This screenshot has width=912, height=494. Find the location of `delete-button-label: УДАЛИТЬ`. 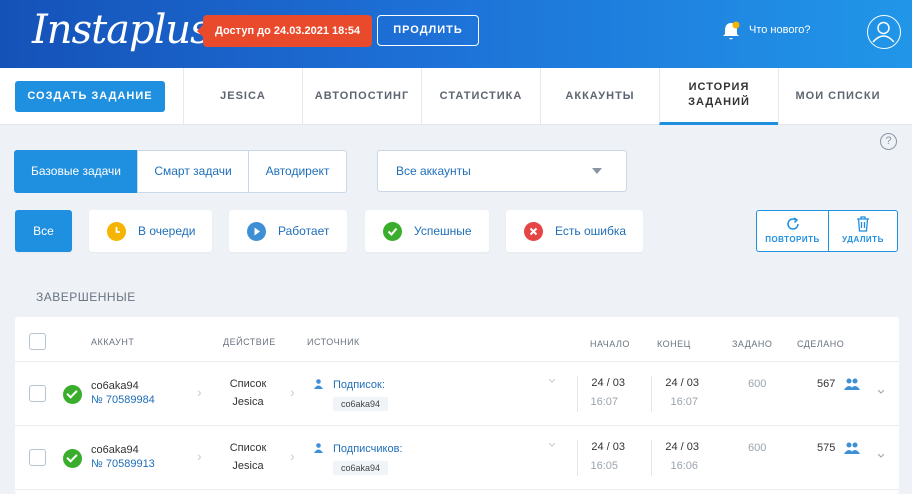

delete-button-label: УДАЛИТЬ is located at coordinates (863, 239).